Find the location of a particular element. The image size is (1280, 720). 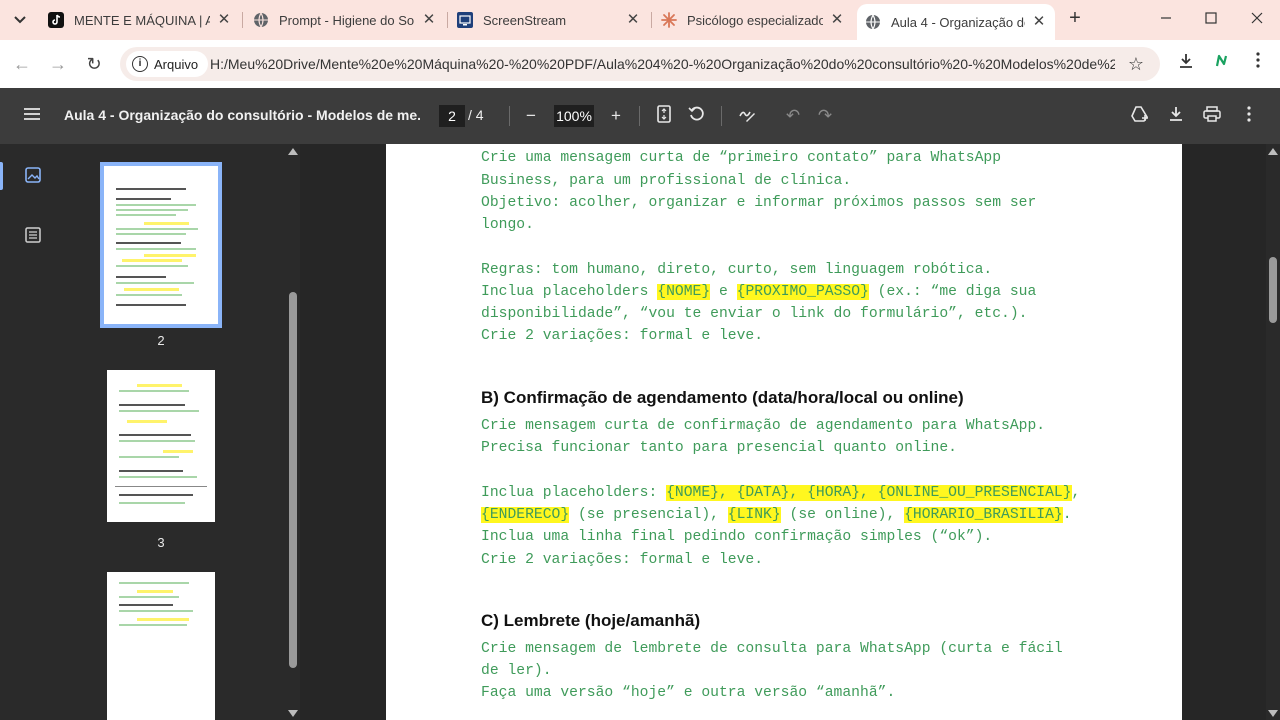

close-icon is located at coordinates (1257, 19).